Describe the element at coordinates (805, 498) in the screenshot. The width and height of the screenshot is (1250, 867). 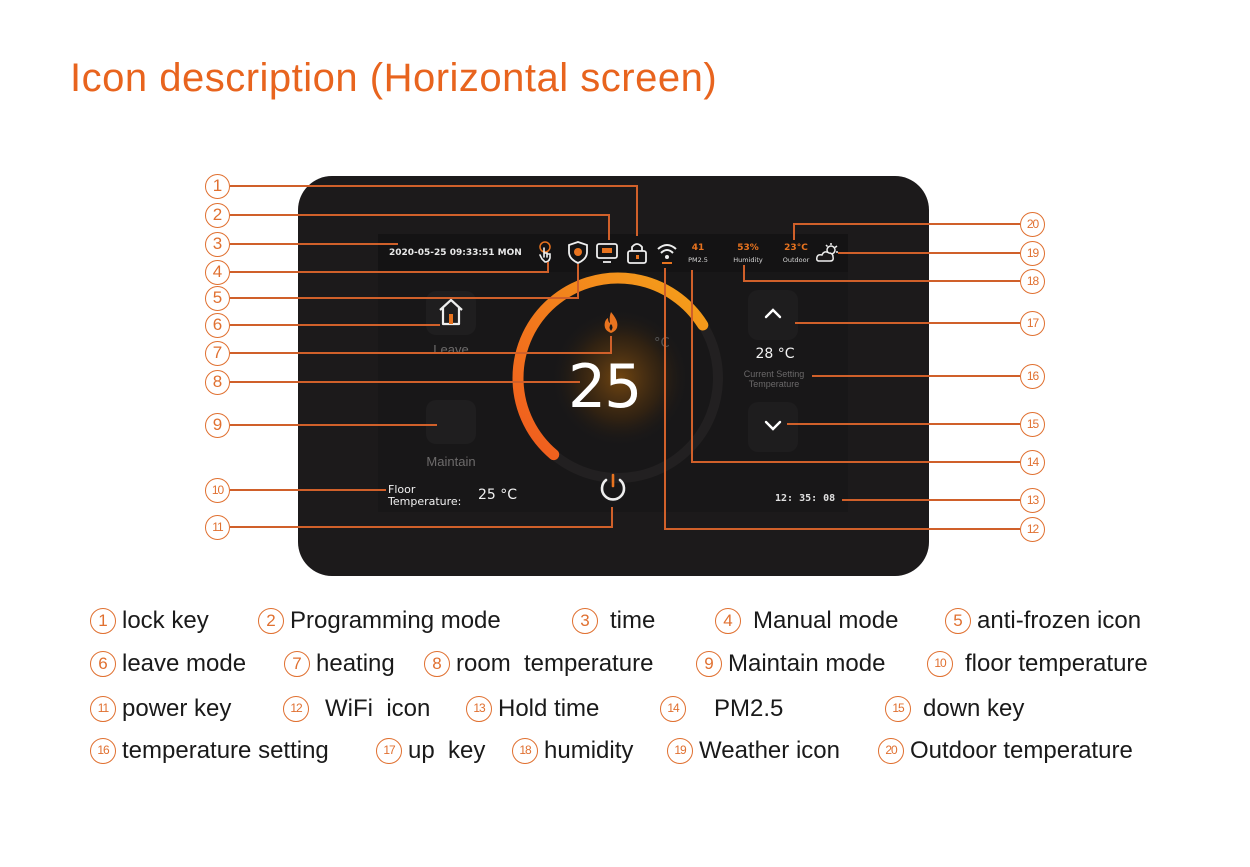
I see `hold-time: 12: 35: 08` at that location.